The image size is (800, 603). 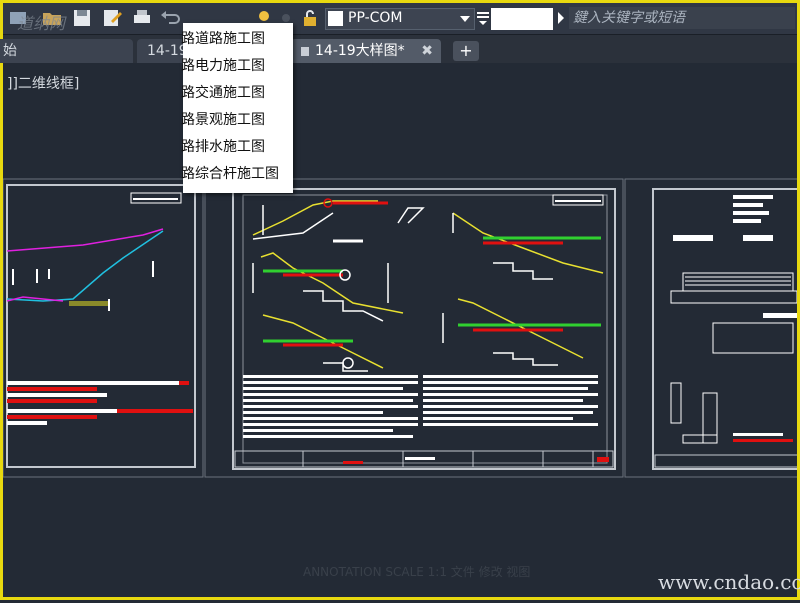 What do you see at coordinates (100, 403) in the screenshot?
I see `table-bars-left` at bounding box center [100, 403].